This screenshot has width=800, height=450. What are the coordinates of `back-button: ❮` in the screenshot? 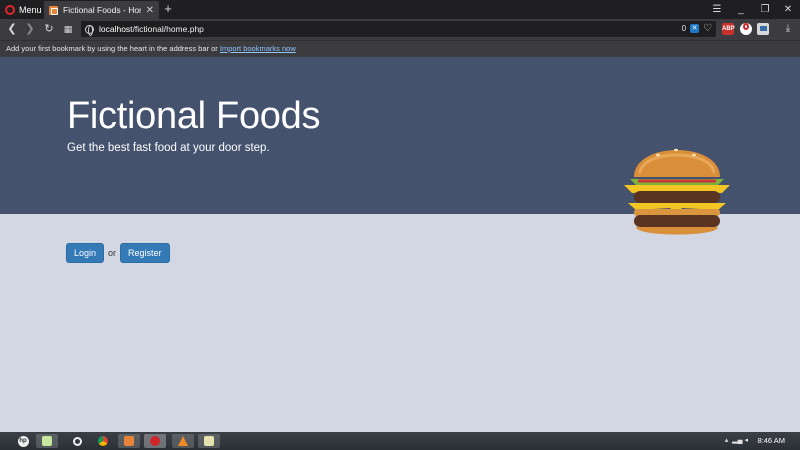 It's located at (12, 29).